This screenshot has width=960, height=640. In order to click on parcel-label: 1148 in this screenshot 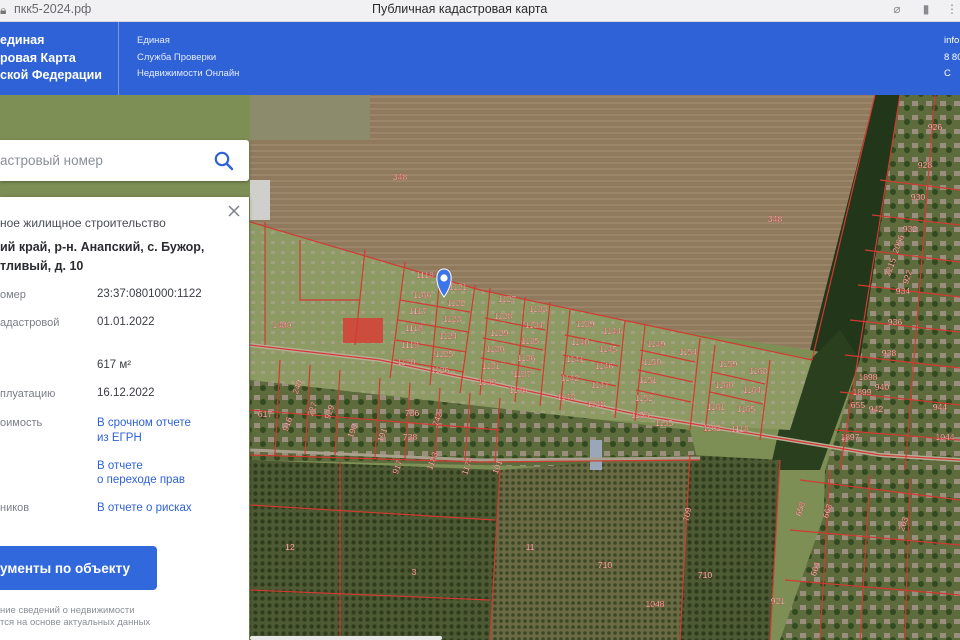, I will do `click(596, 404)`.